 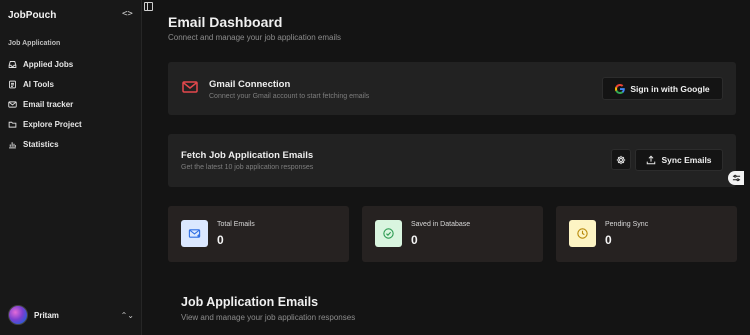 I want to click on sign-in-with-google-button: Sign in with Google, so click(x=662, y=88).